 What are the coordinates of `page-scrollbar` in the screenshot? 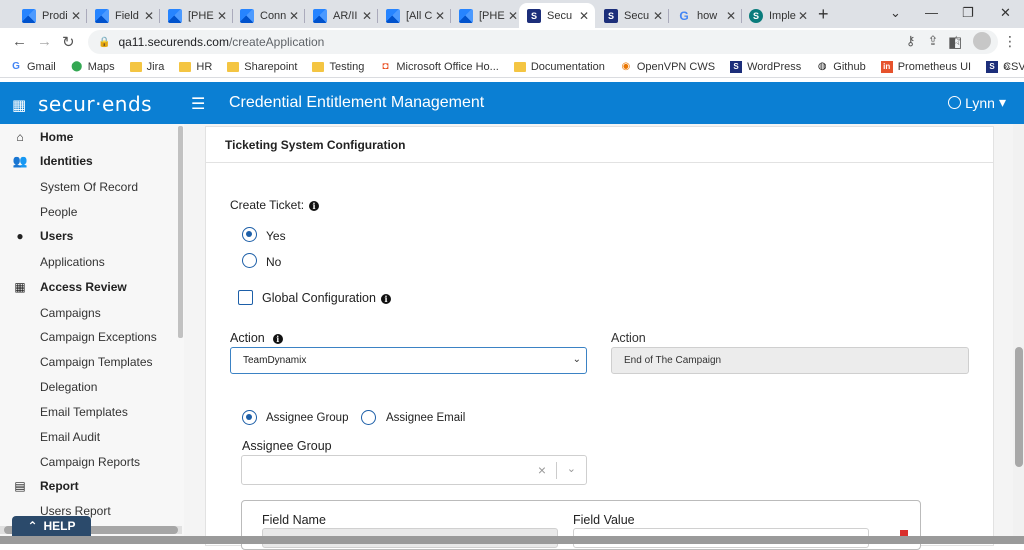 It's located at (1018, 334).